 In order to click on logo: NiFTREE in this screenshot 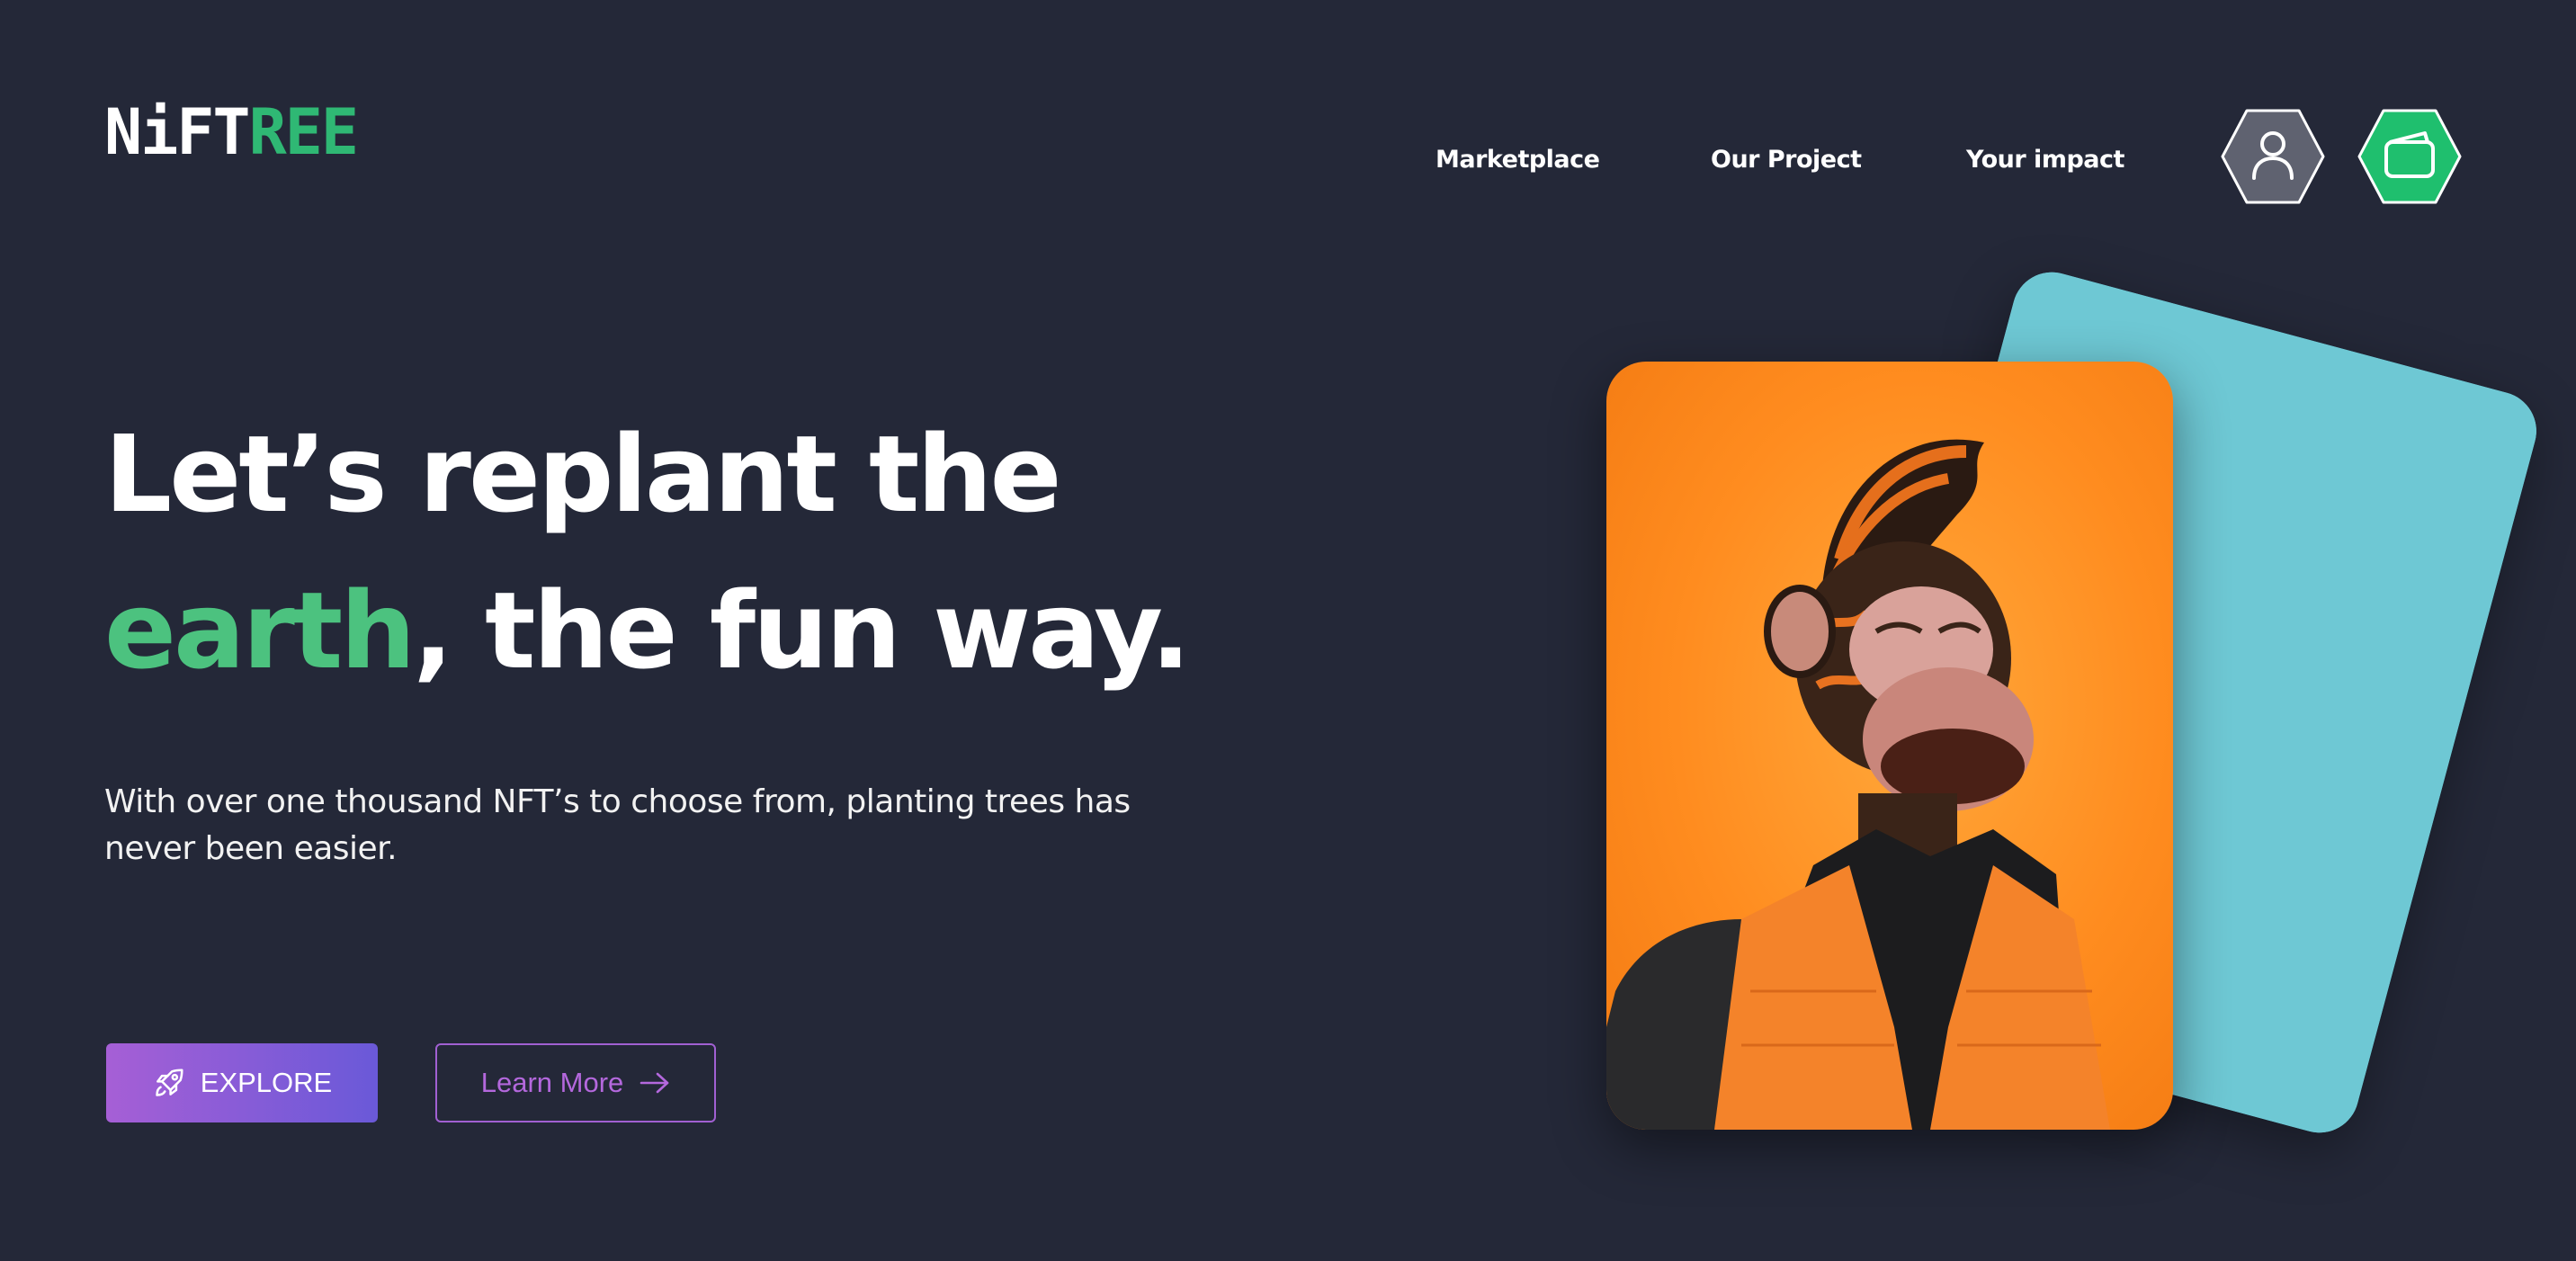, I will do `click(231, 133)`.